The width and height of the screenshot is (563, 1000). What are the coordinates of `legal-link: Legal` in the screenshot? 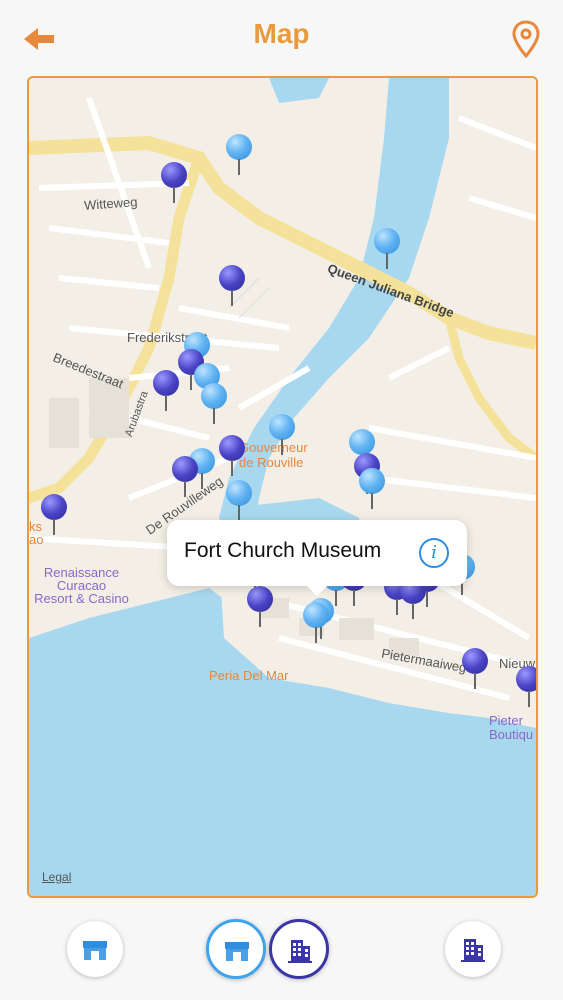 It's located at (56, 877).